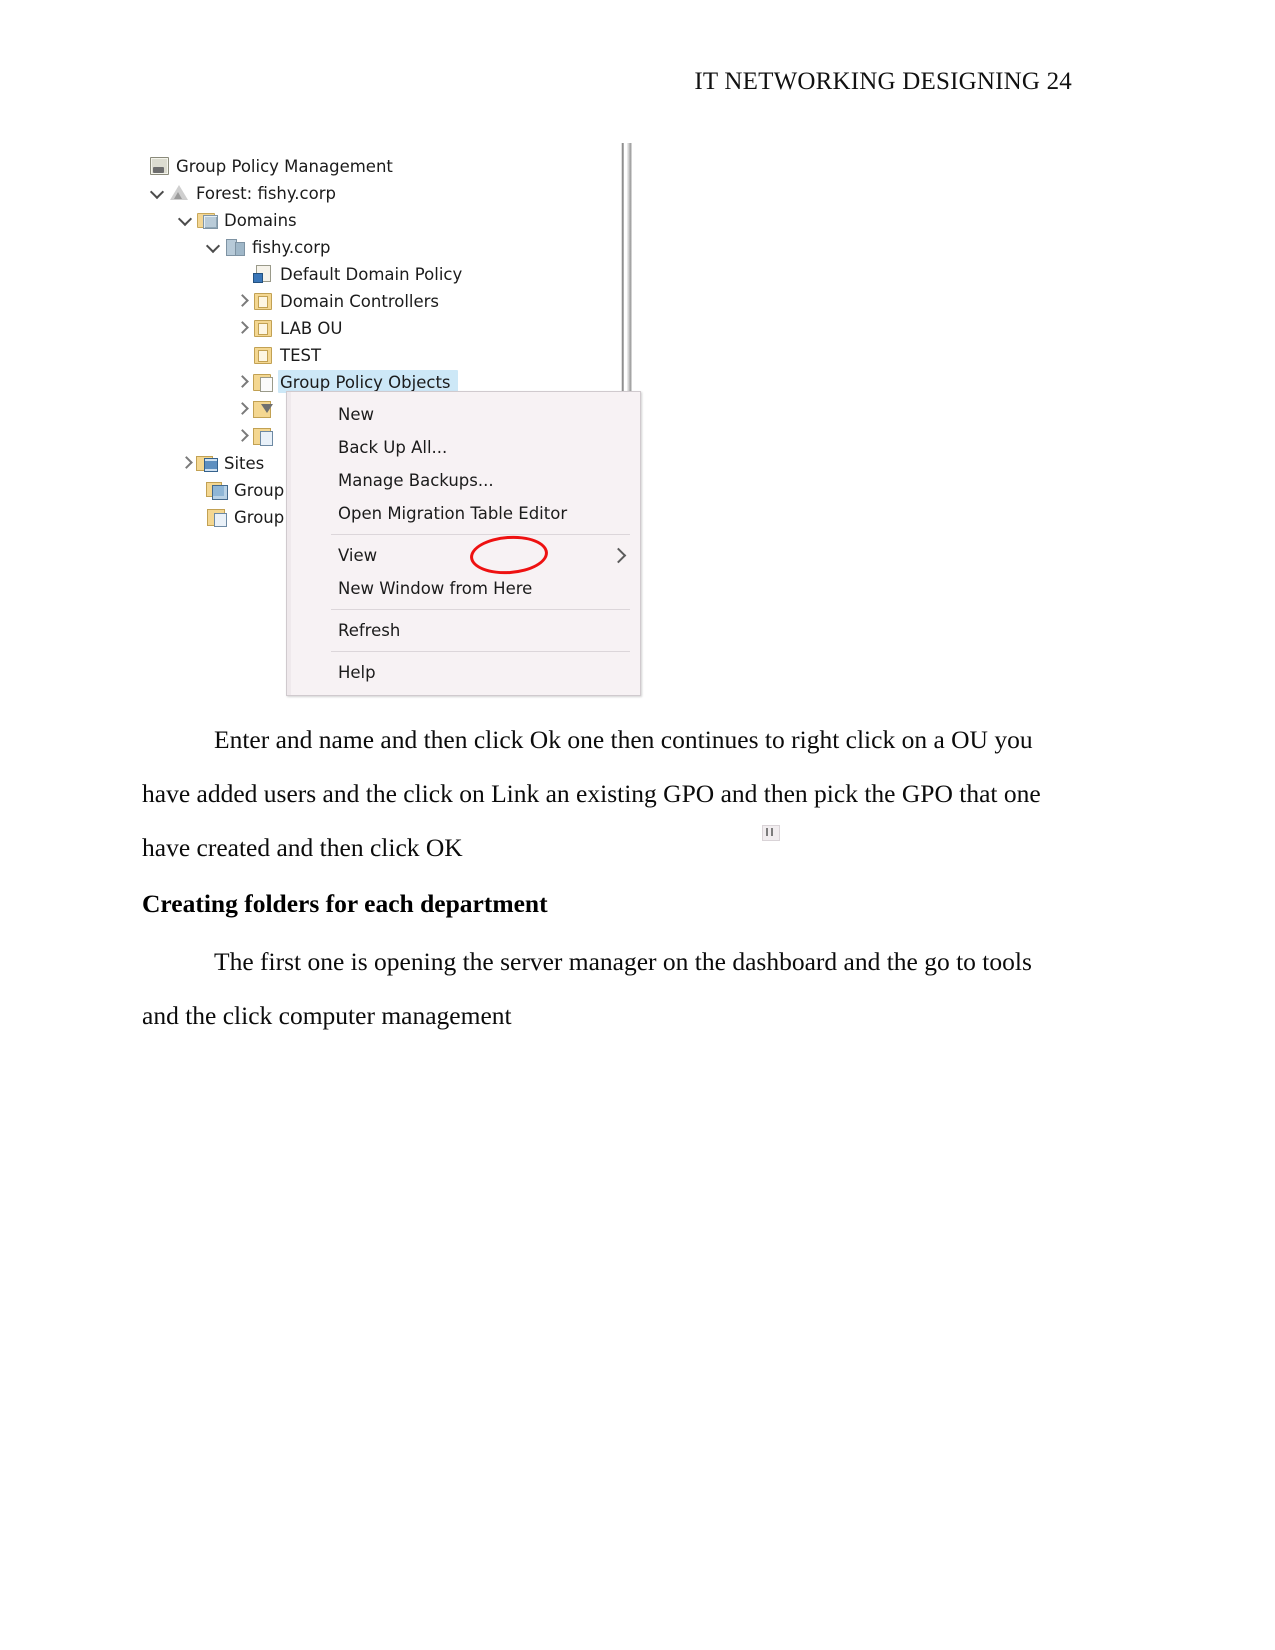  I want to click on tree-item-group-policy-management: Group Policy Management, so click(269, 166).